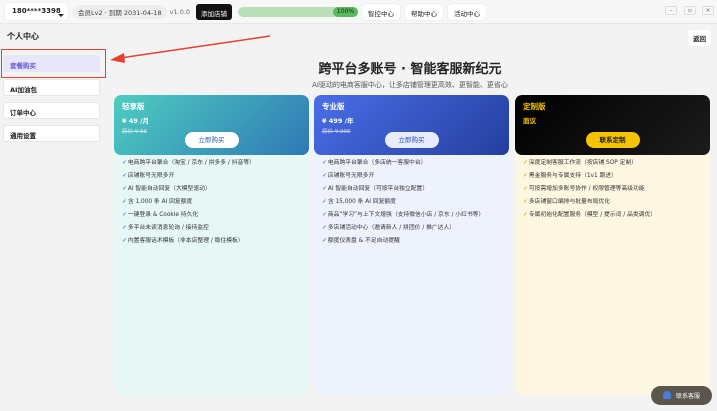  I want to click on feature-item: ✓含 15,000 条 AI 回复额度, so click(359, 202).